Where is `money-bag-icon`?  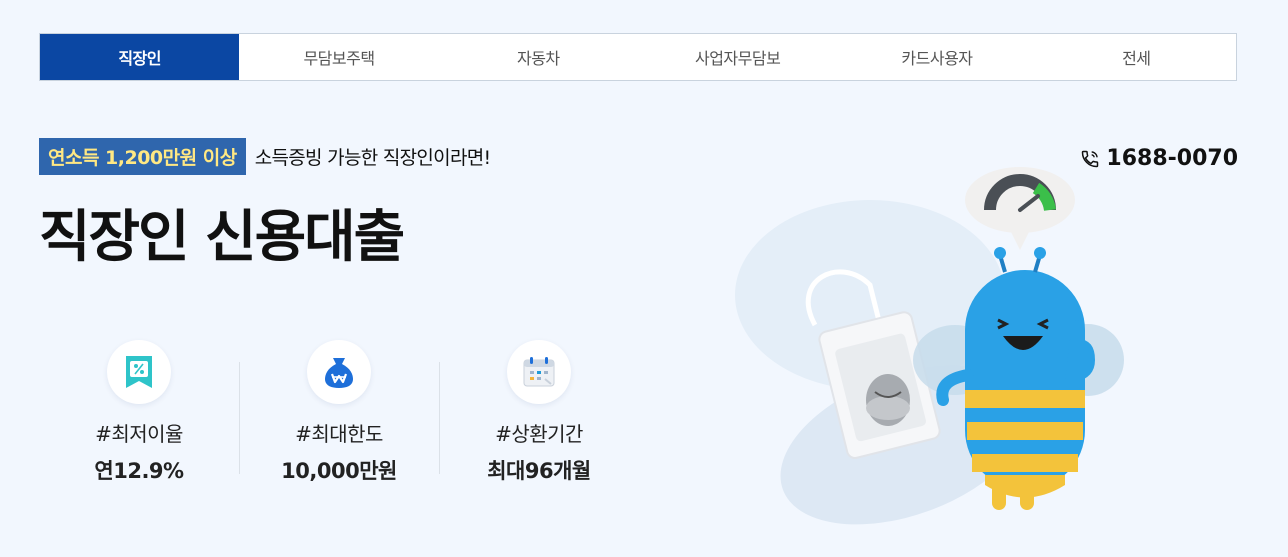 money-bag-icon is located at coordinates (339, 373).